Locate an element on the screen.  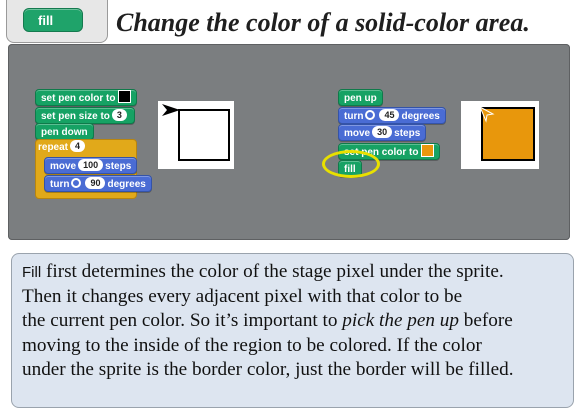
stage-after-fill is located at coordinates (500, 135).